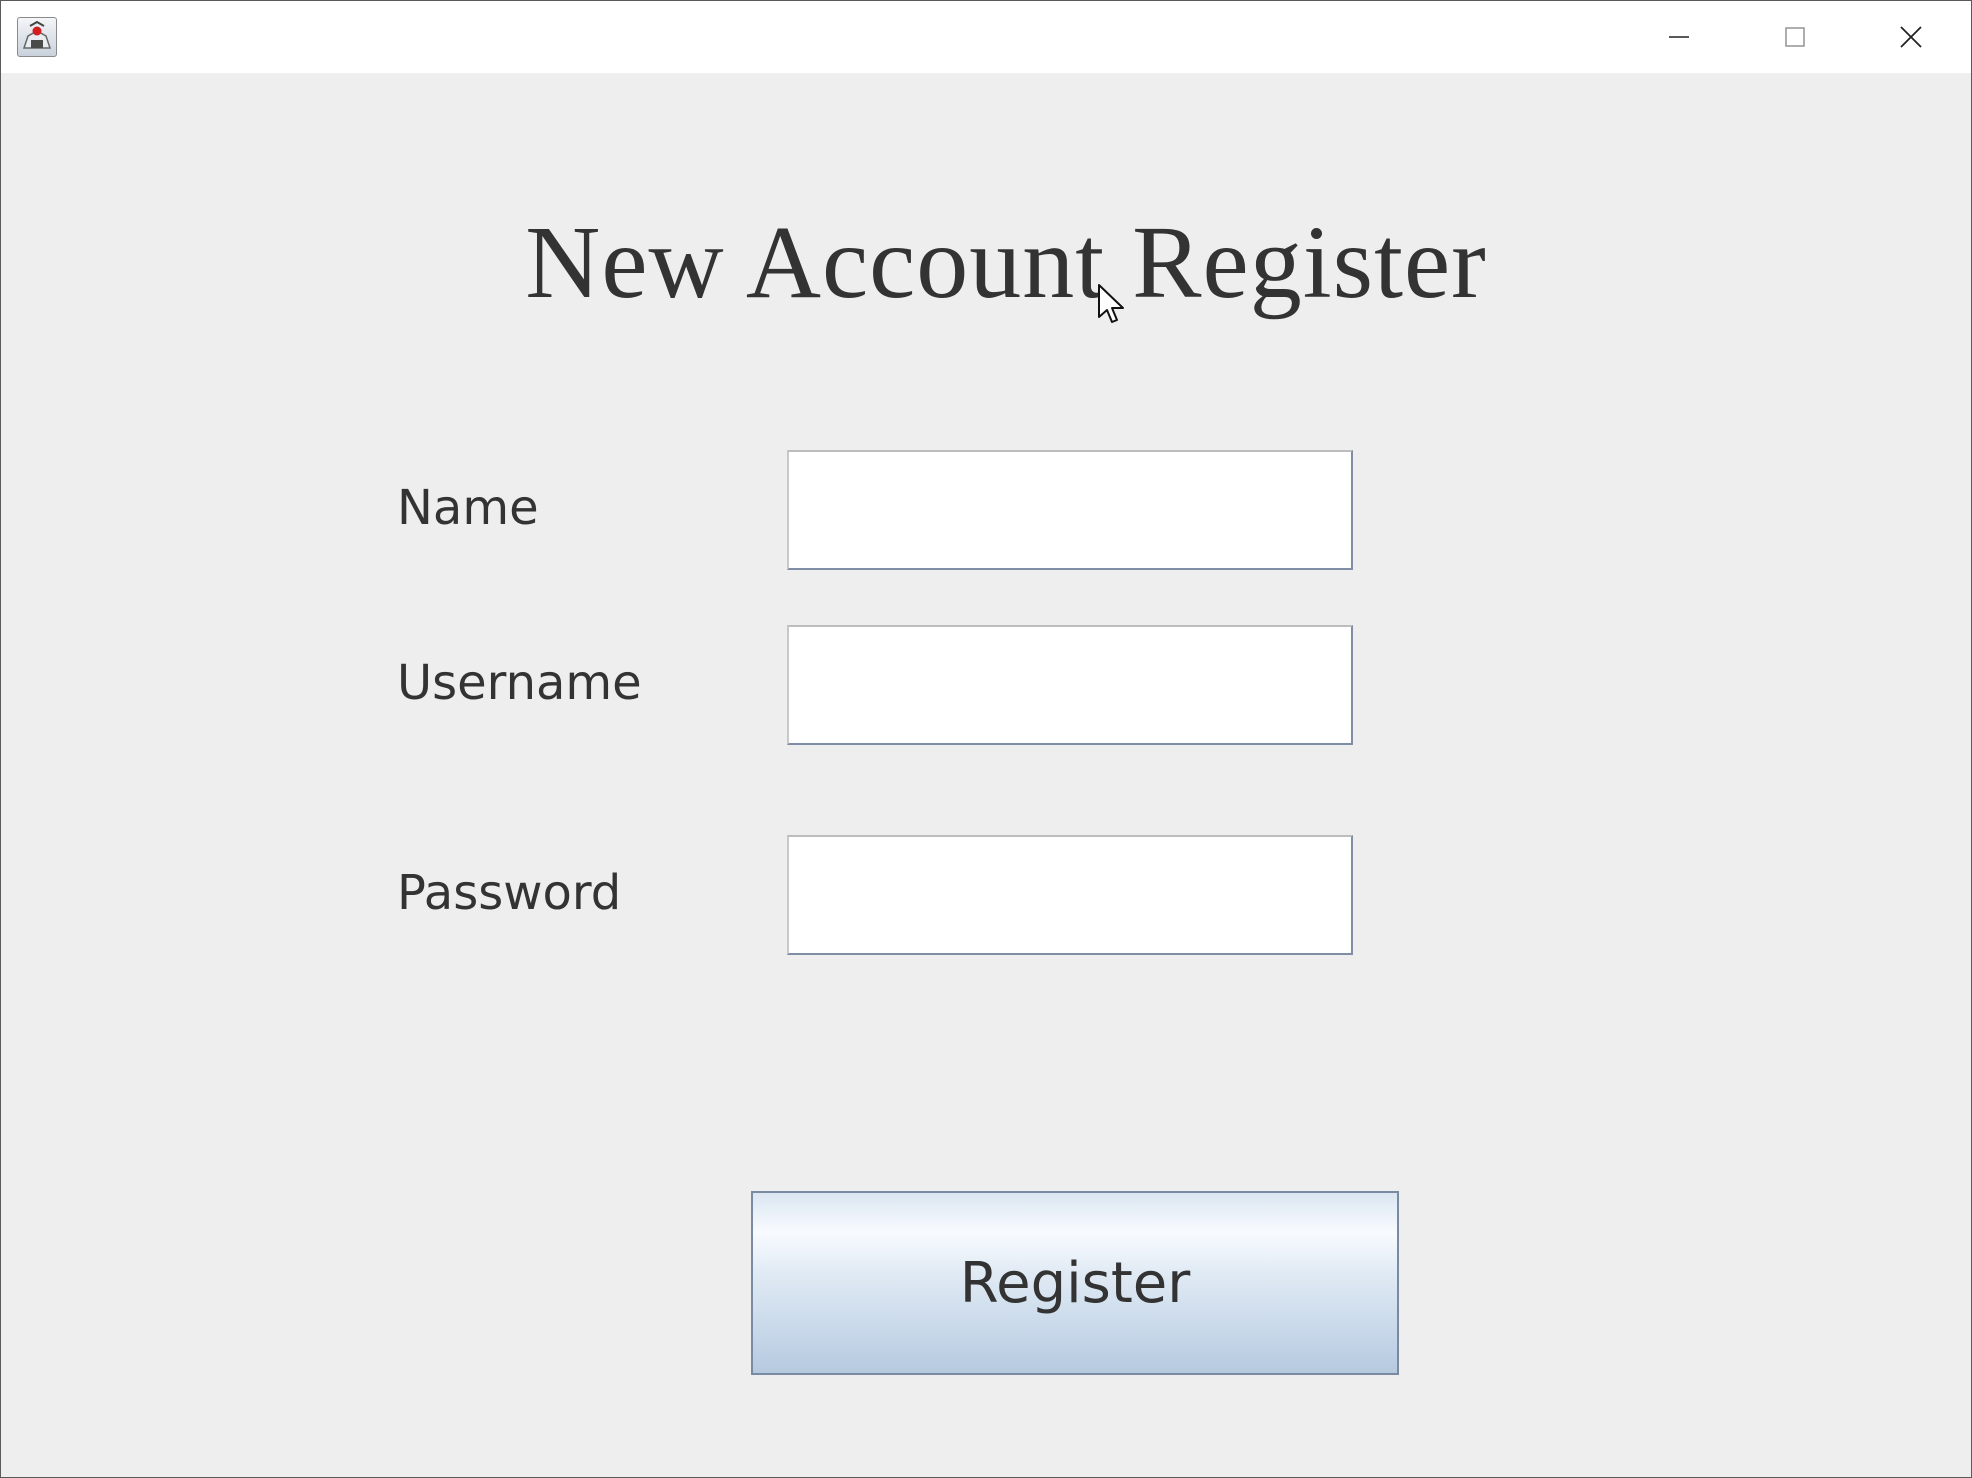 The width and height of the screenshot is (1972, 1478). I want to click on name-label: Name, so click(468, 508).